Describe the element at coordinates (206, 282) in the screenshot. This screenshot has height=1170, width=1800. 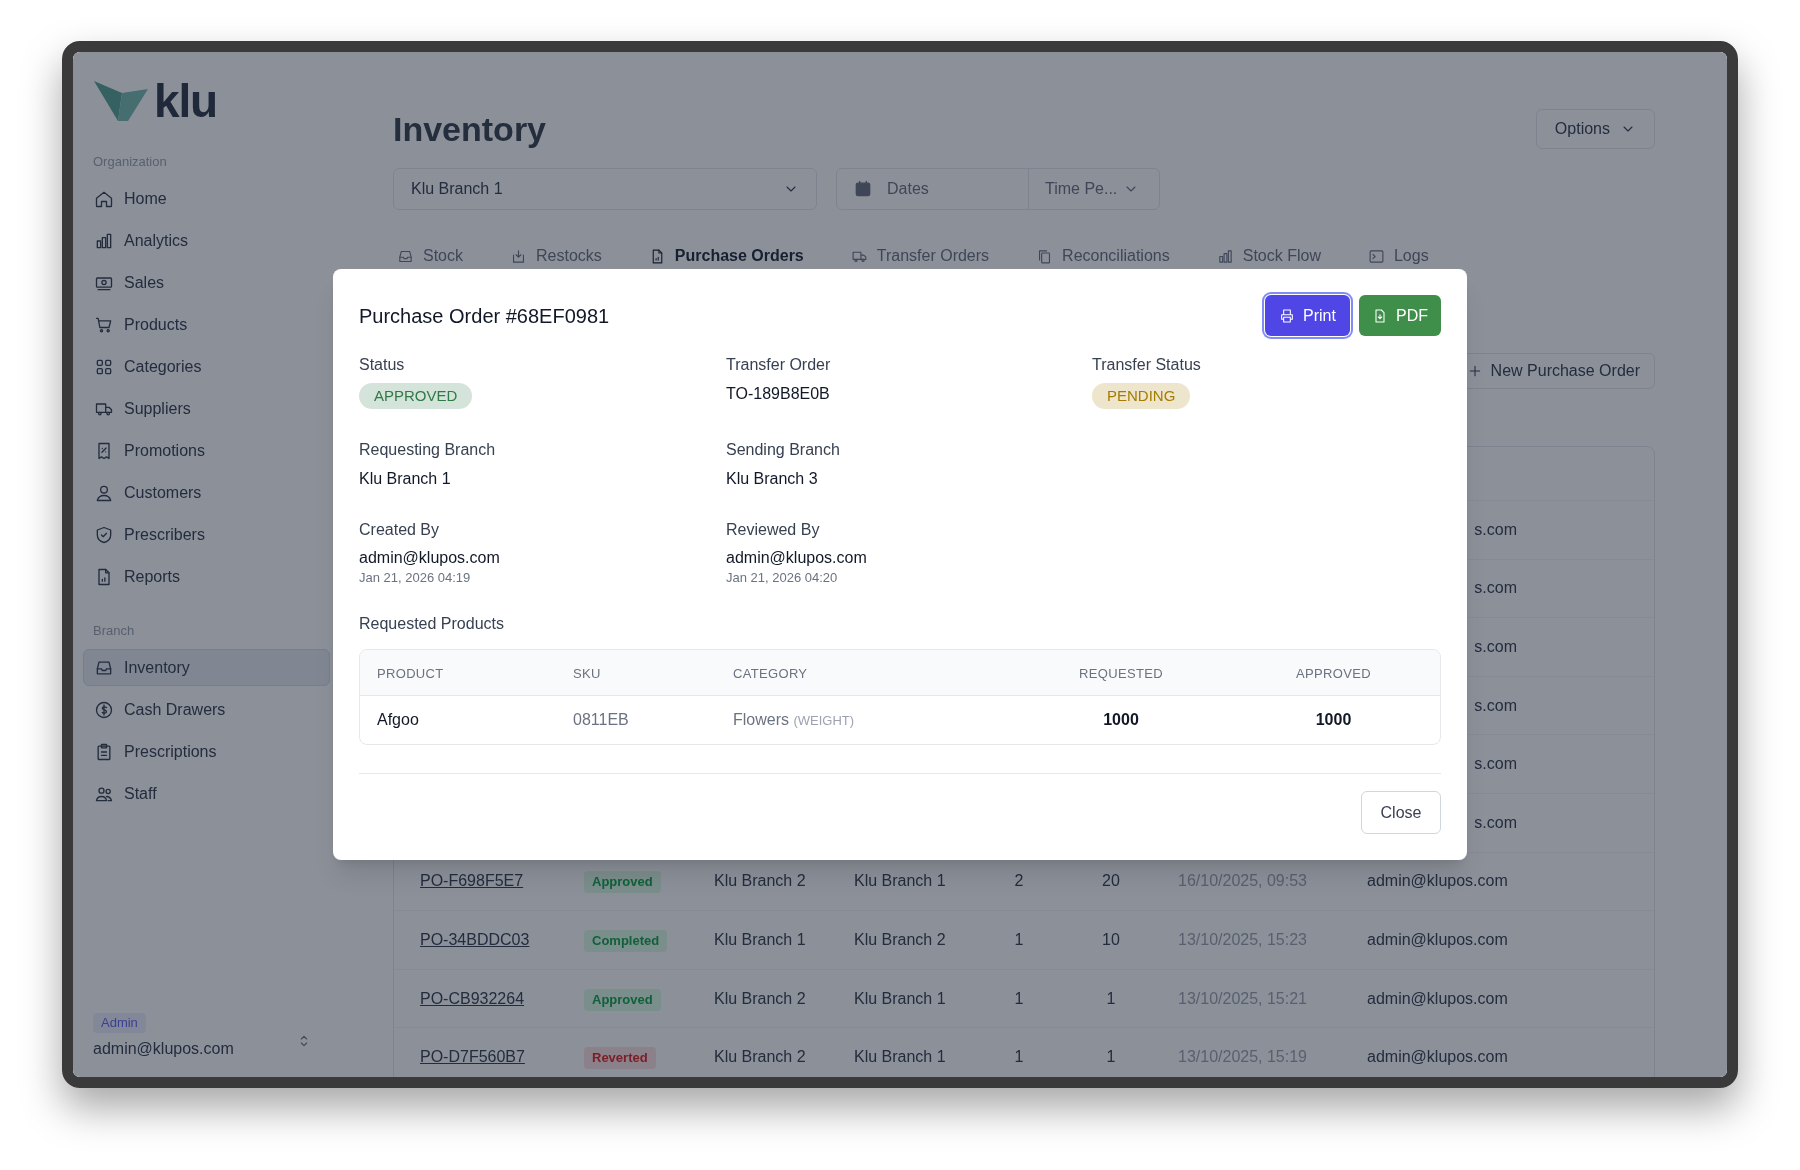
I see `sidebar-item: Sales` at that location.